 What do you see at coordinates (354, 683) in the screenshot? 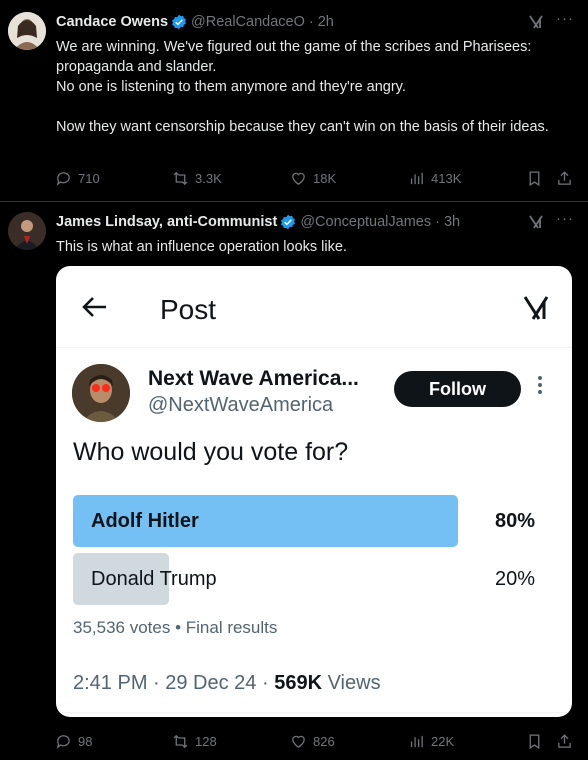
I see `views-label: Views` at bounding box center [354, 683].